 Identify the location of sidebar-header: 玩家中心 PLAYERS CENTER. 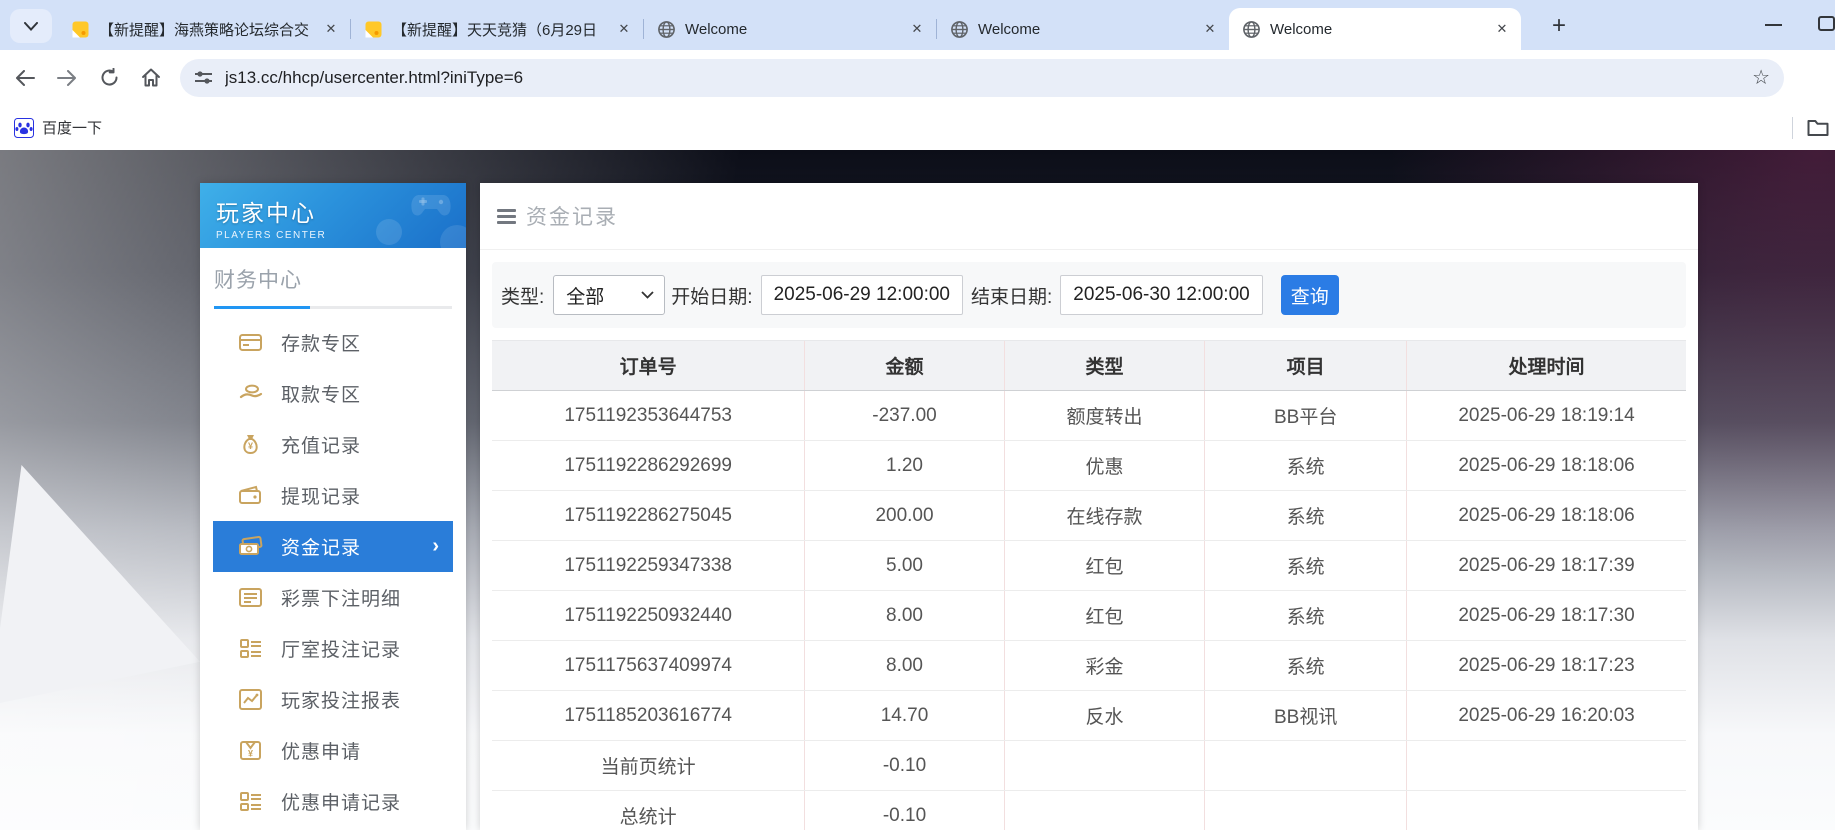
(333, 215).